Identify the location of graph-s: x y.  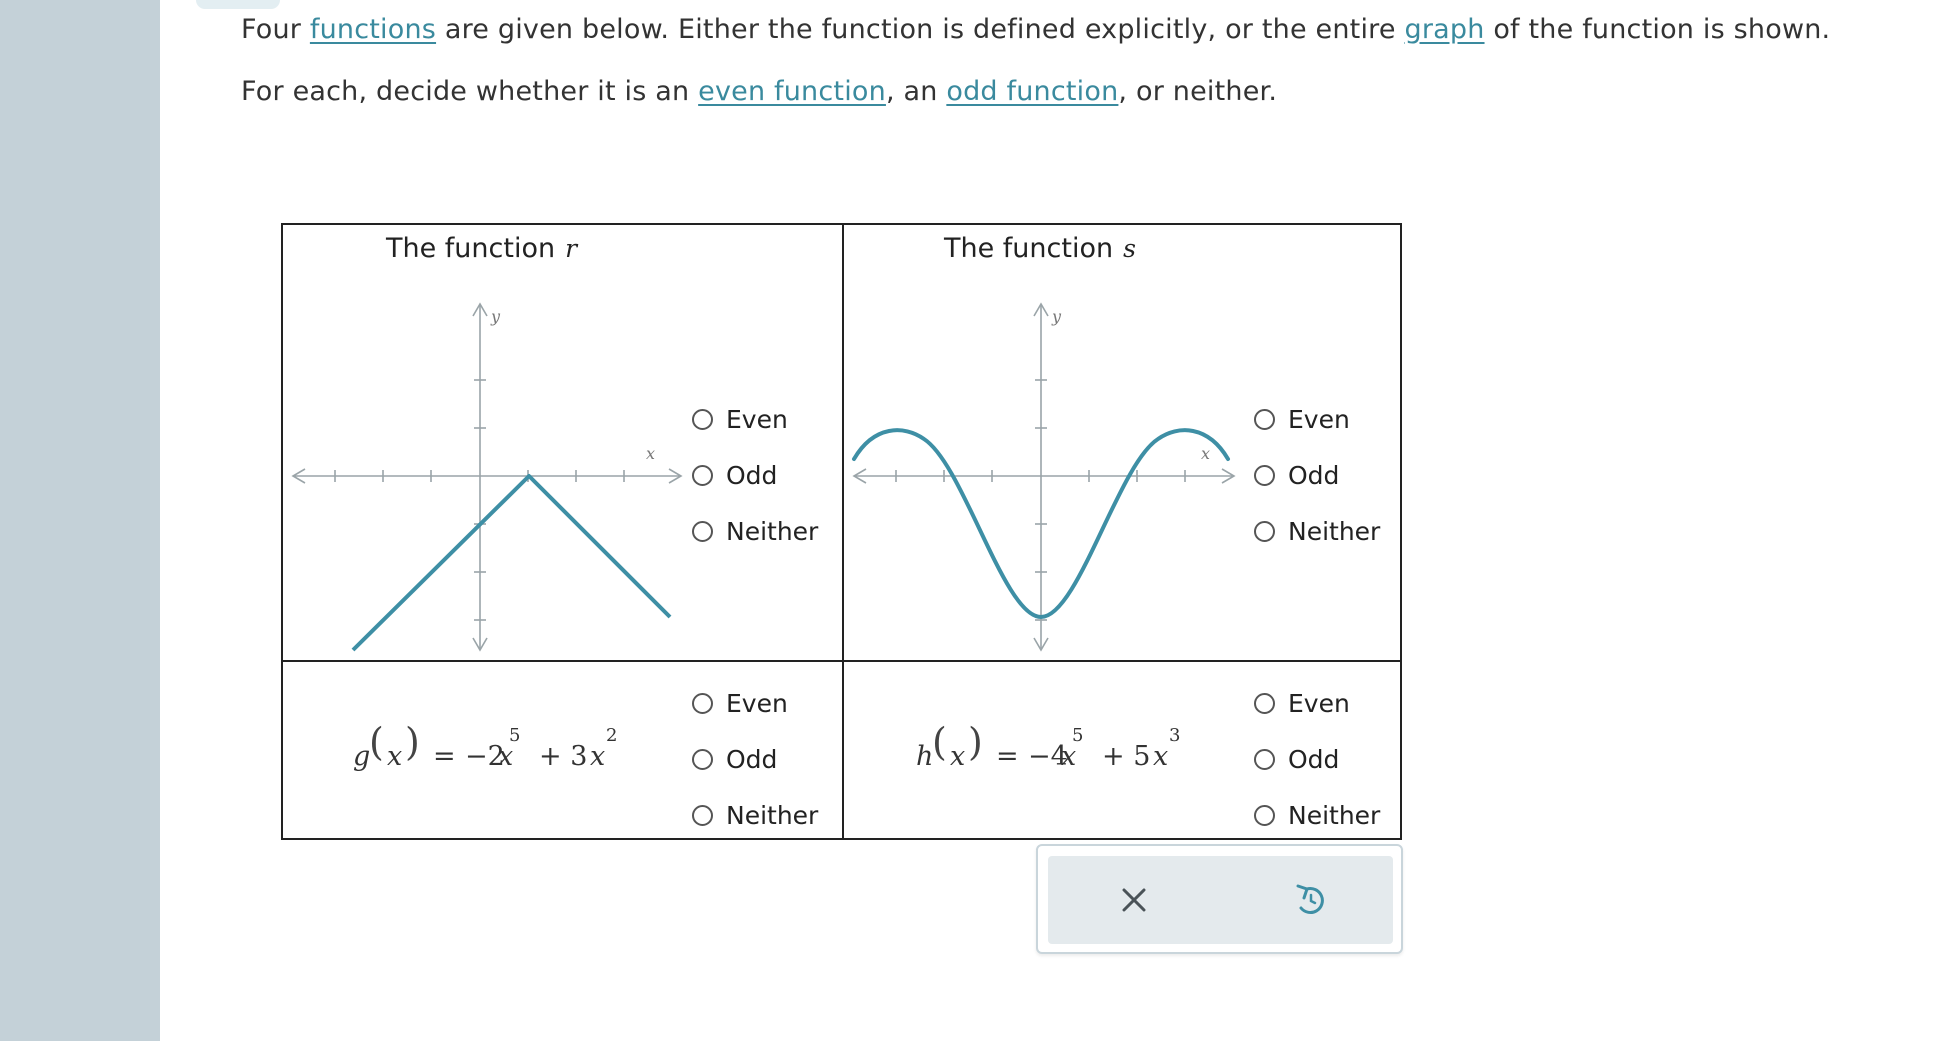
(1044, 477).